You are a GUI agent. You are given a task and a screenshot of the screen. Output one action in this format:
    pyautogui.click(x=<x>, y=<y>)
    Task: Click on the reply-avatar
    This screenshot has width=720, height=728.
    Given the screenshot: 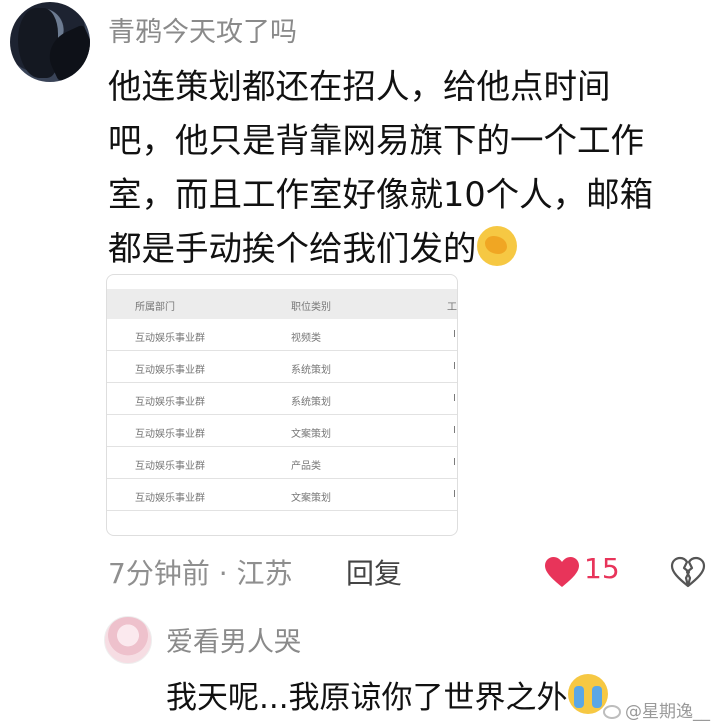 What is the action you would take?
    pyautogui.click(x=128, y=640)
    